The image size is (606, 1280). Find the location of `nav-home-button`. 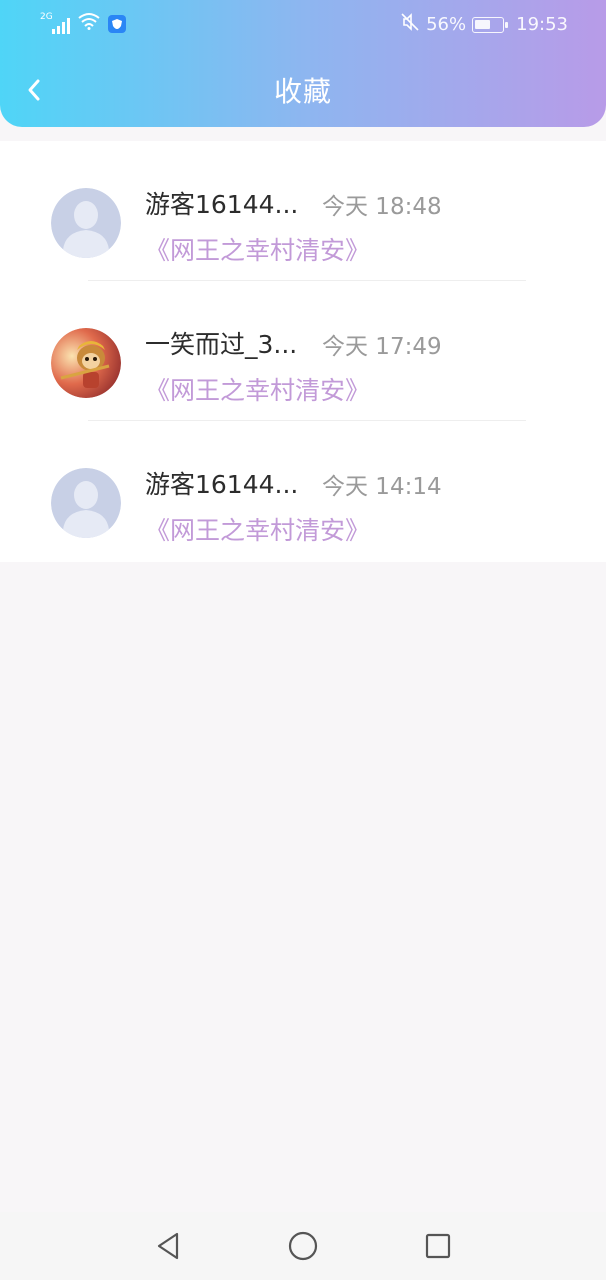

nav-home-button is located at coordinates (303, 1246).